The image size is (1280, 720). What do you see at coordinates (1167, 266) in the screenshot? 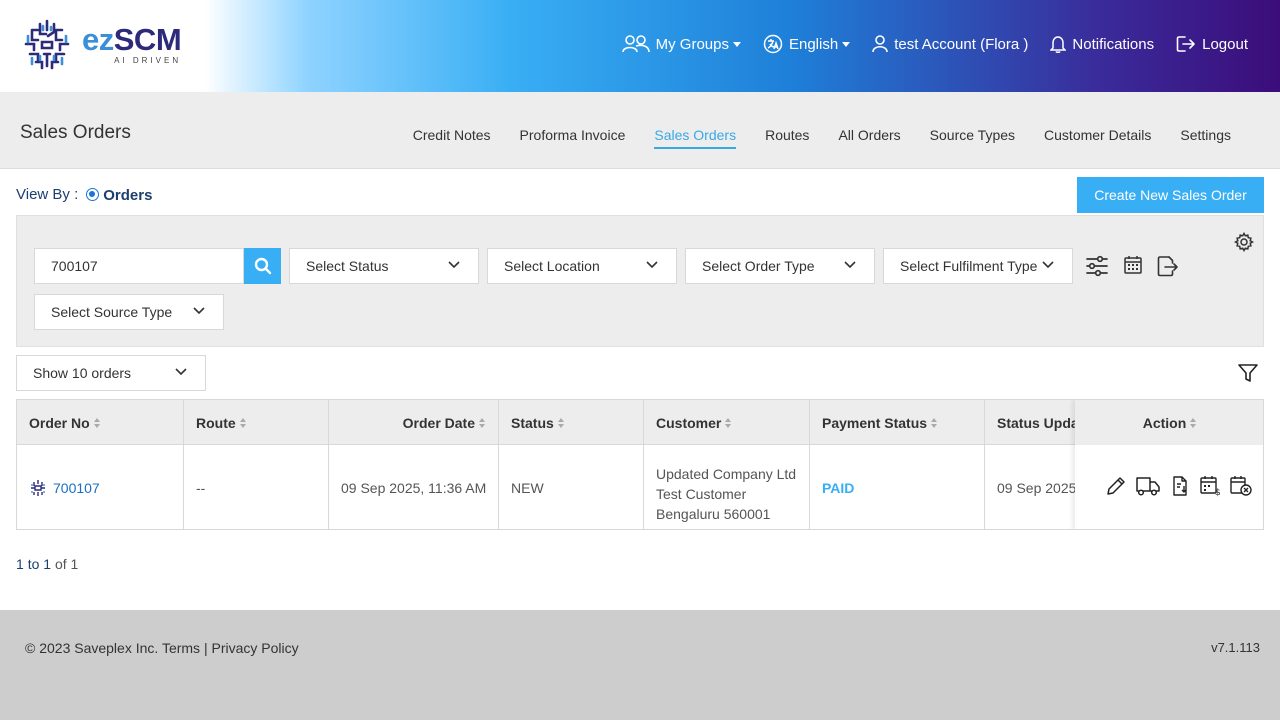
I see `export-icon` at bounding box center [1167, 266].